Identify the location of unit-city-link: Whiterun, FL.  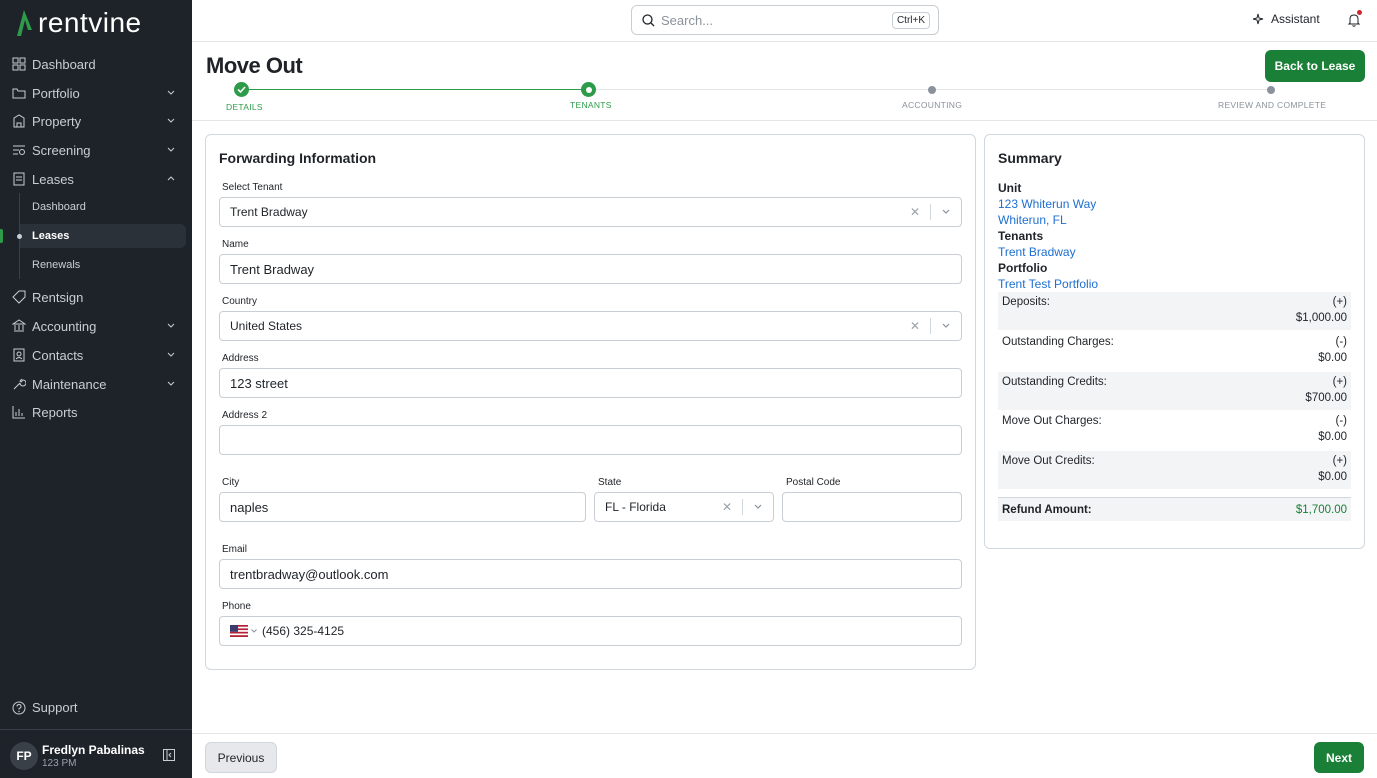
(1032, 220).